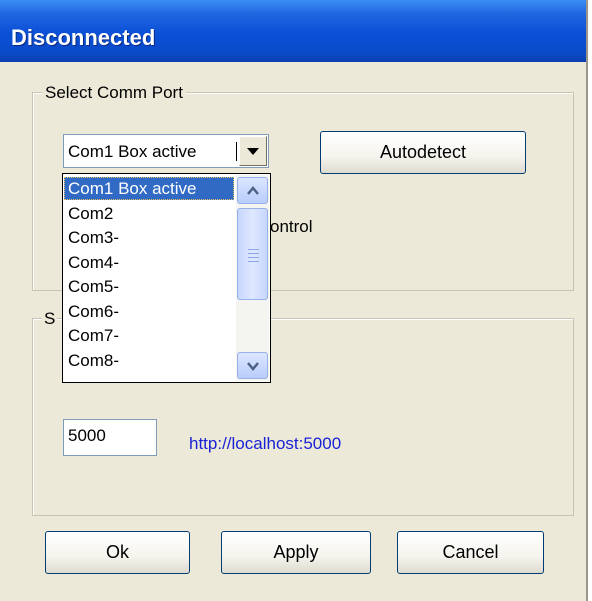 The image size is (592, 601). Describe the element at coordinates (117, 552) in the screenshot. I see `ok-button: Ok` at that location.